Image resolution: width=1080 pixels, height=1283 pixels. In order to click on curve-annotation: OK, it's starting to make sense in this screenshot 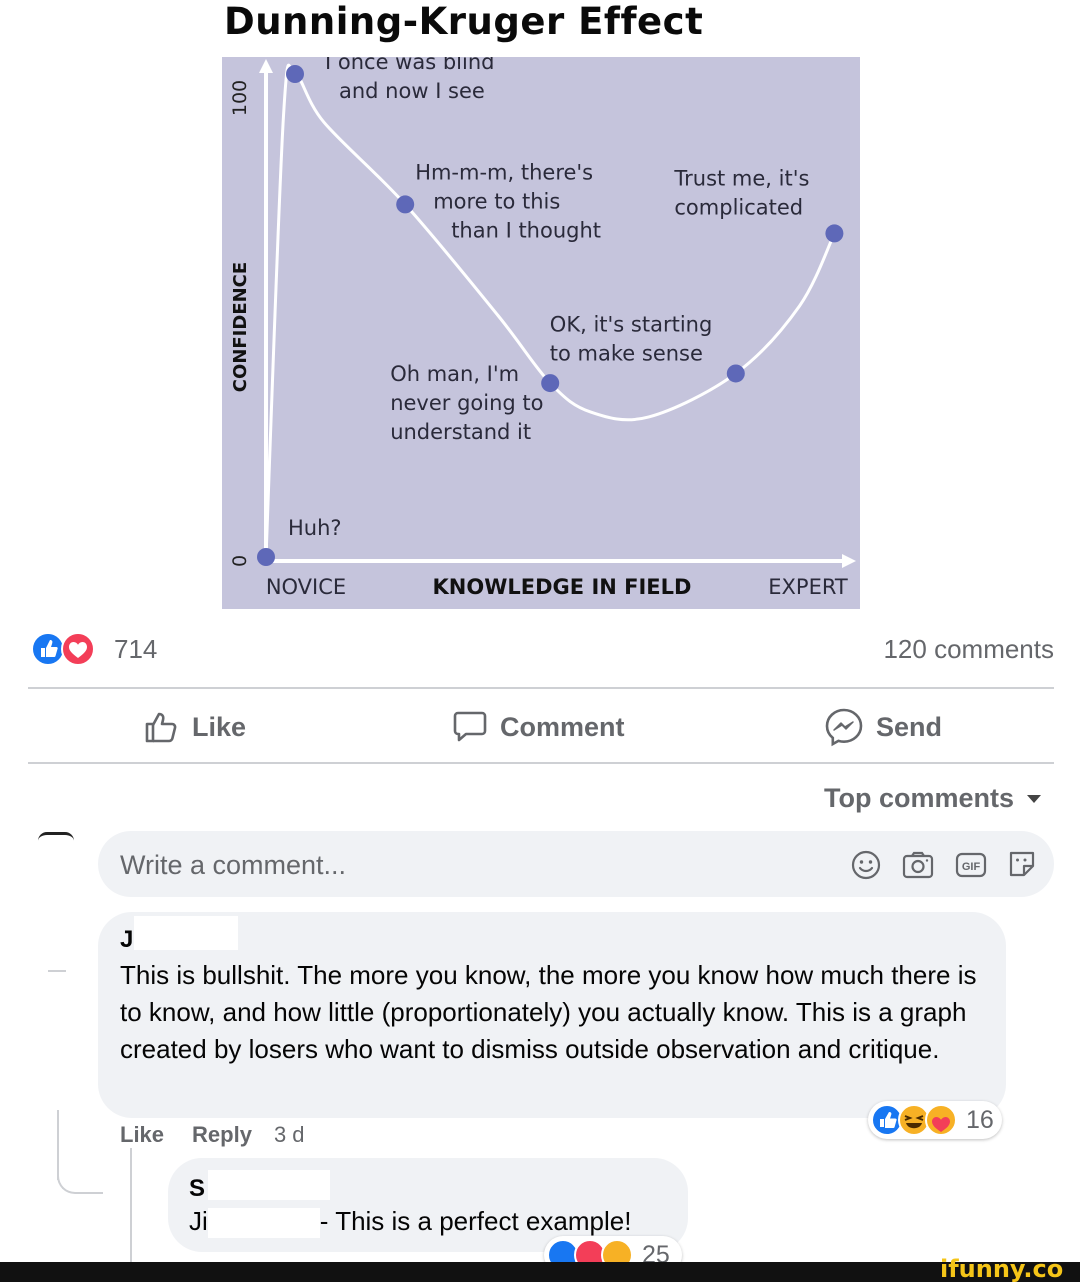, I will do `click(631, 338)`.